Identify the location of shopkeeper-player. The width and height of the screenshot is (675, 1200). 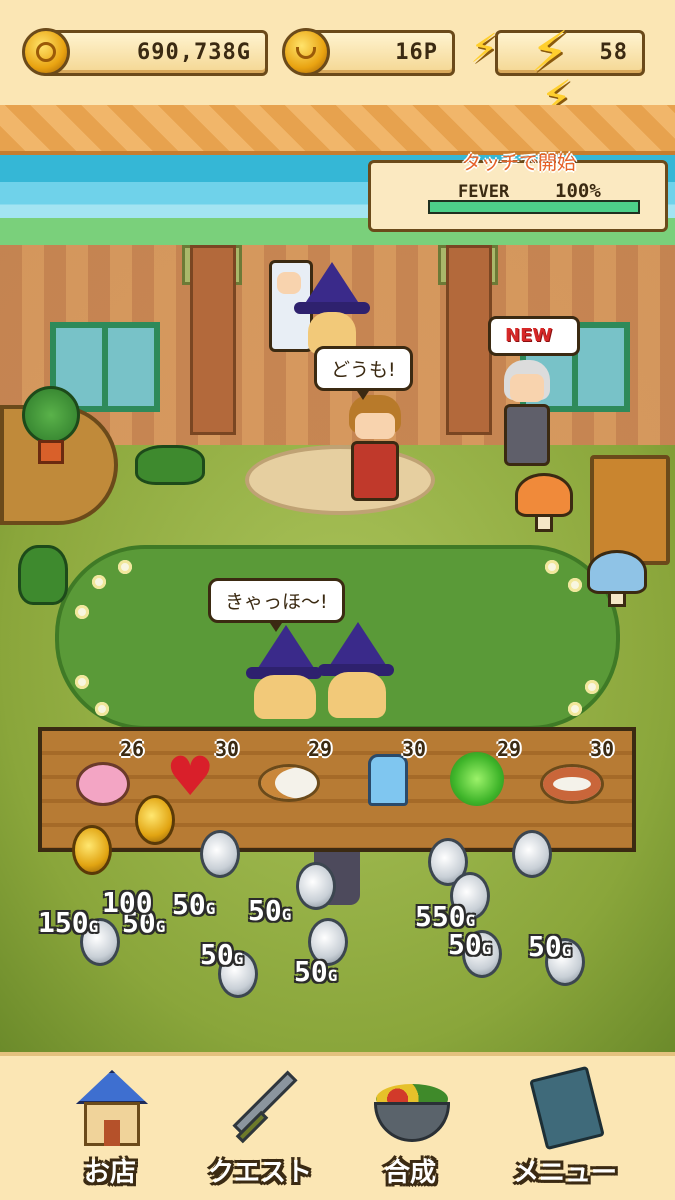
(375, 450).